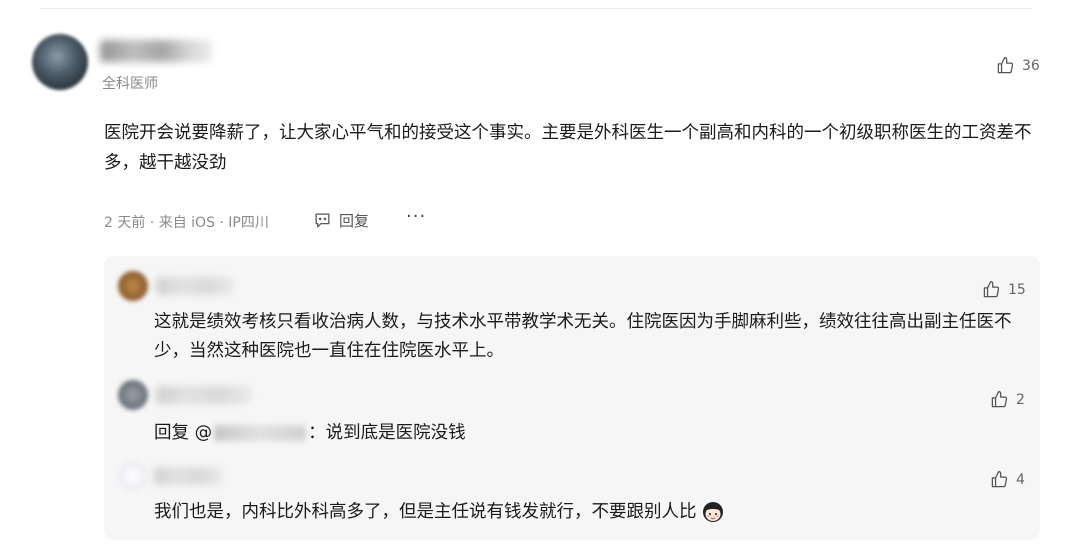  I want to click on emoji-girl-icon, so click(712, 512).